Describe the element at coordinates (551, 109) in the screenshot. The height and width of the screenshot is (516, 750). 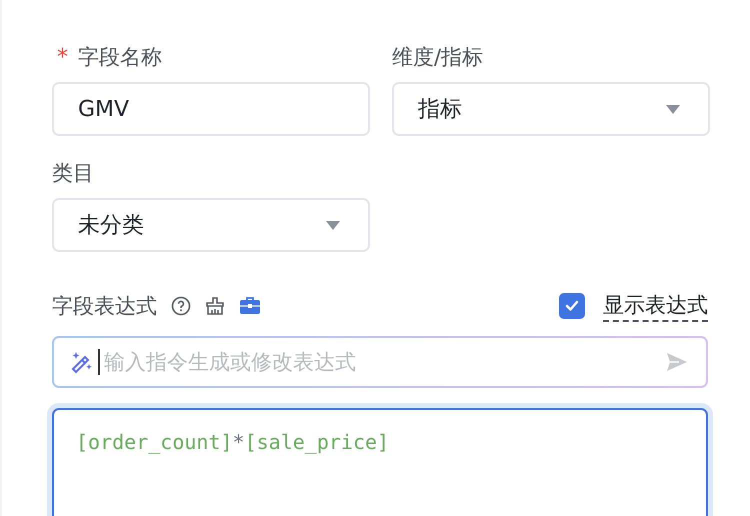
I see `select-field: 指标` at that location.